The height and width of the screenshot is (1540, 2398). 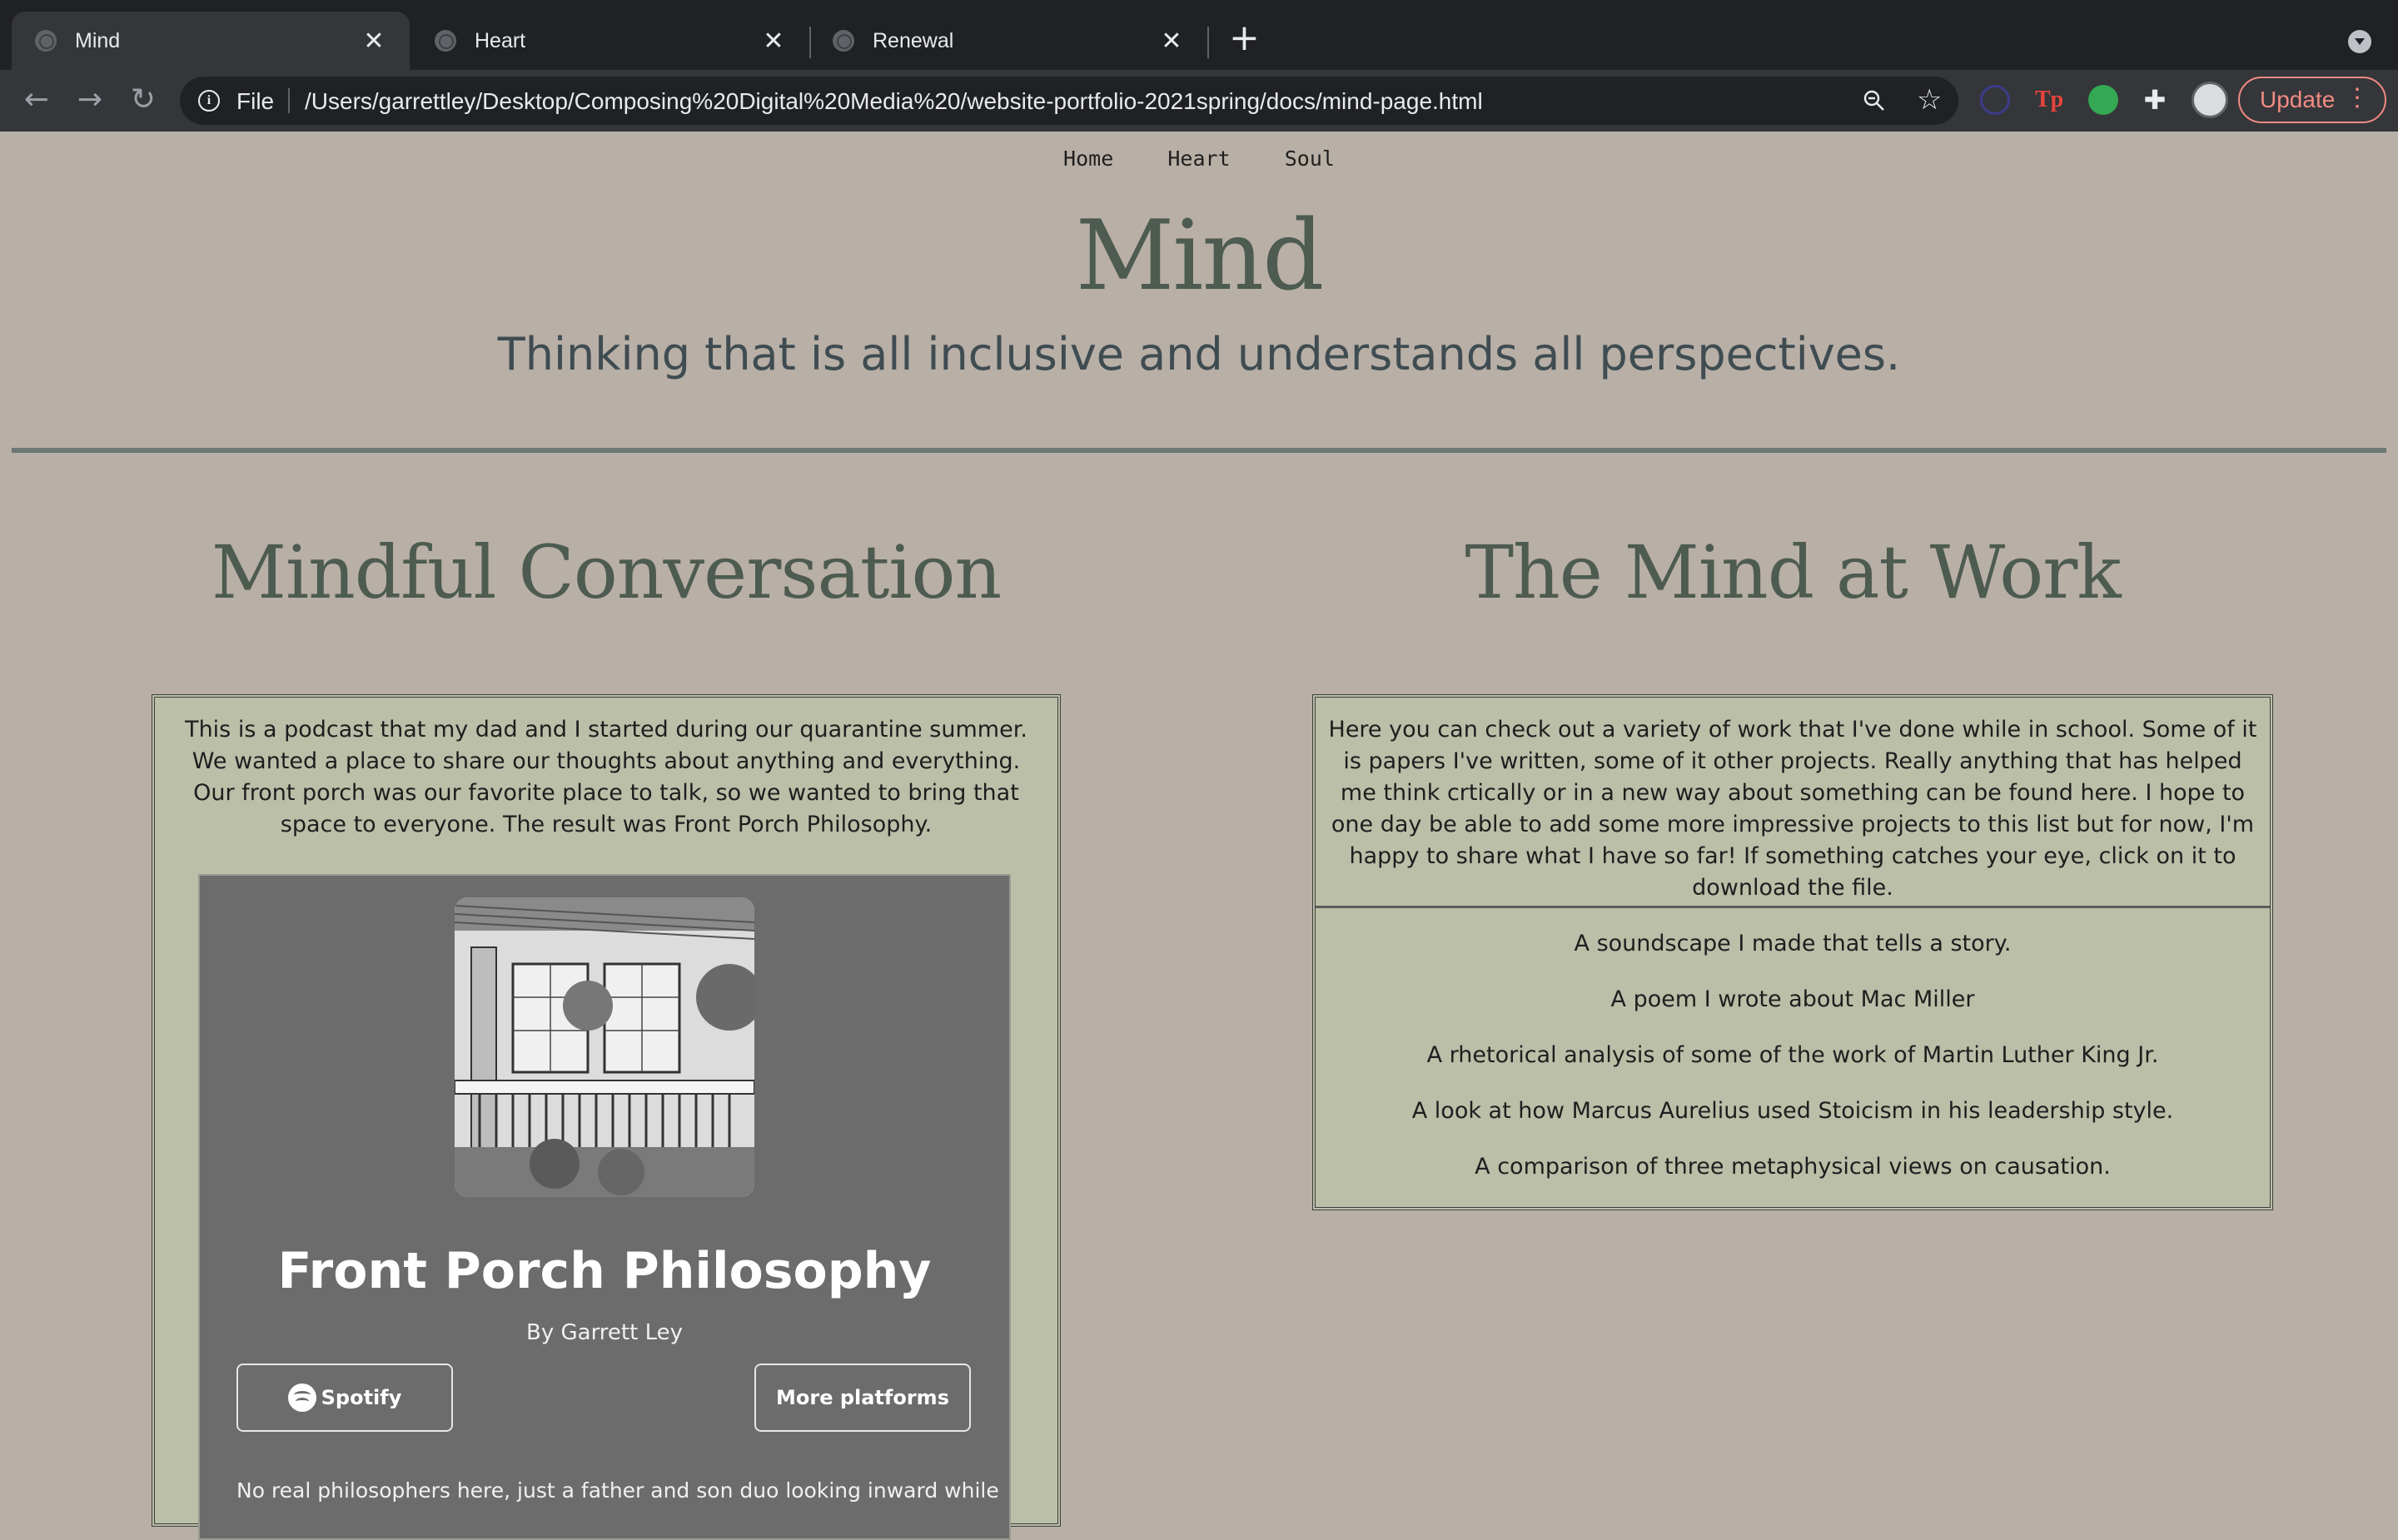 What do you see at coordinates (209, 101) in the screenshot?
I see `info-icon: i` at bounding box center [209, 101].